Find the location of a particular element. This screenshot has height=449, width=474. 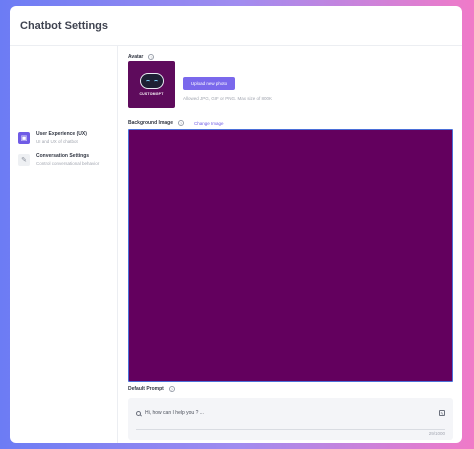

change-image-link: Change Image is located at coordinates (209, 123).